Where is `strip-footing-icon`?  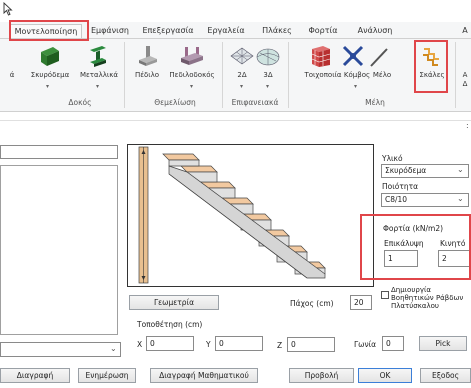 strip-footing-icon is located at coordinates (192, 56).